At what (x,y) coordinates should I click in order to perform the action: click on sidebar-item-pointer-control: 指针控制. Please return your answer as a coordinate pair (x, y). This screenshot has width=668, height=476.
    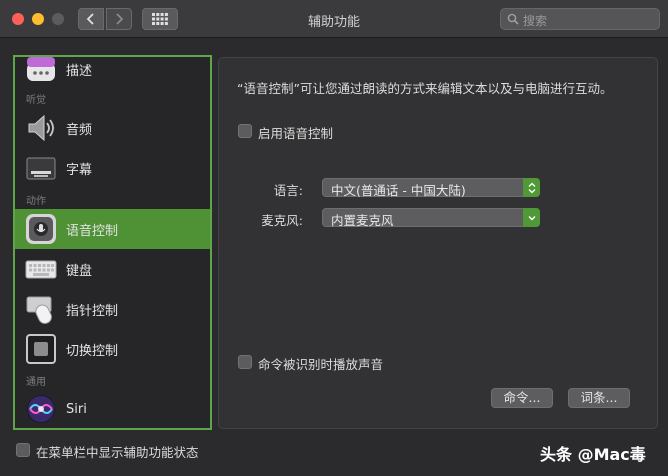
    Looking at the image, I should click on (112, 309).